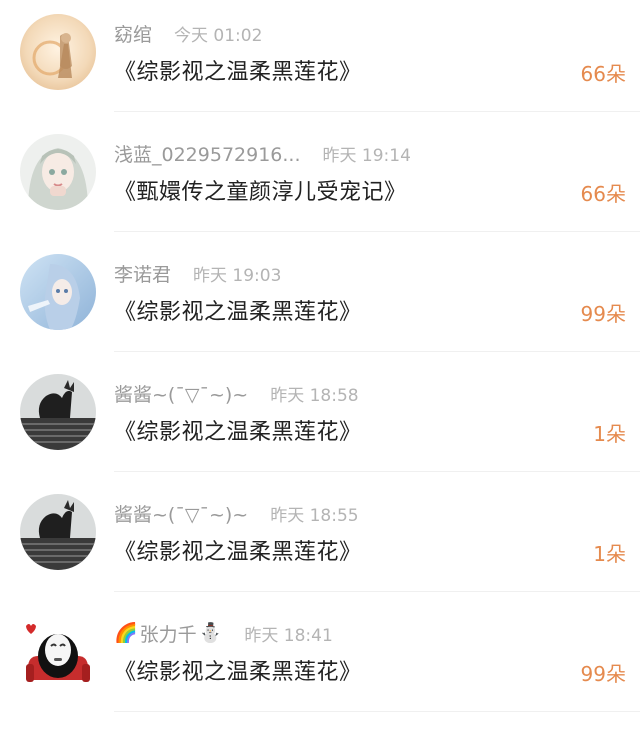  I want to click on timestamp: 昨天 19:03, so click(237, 275).